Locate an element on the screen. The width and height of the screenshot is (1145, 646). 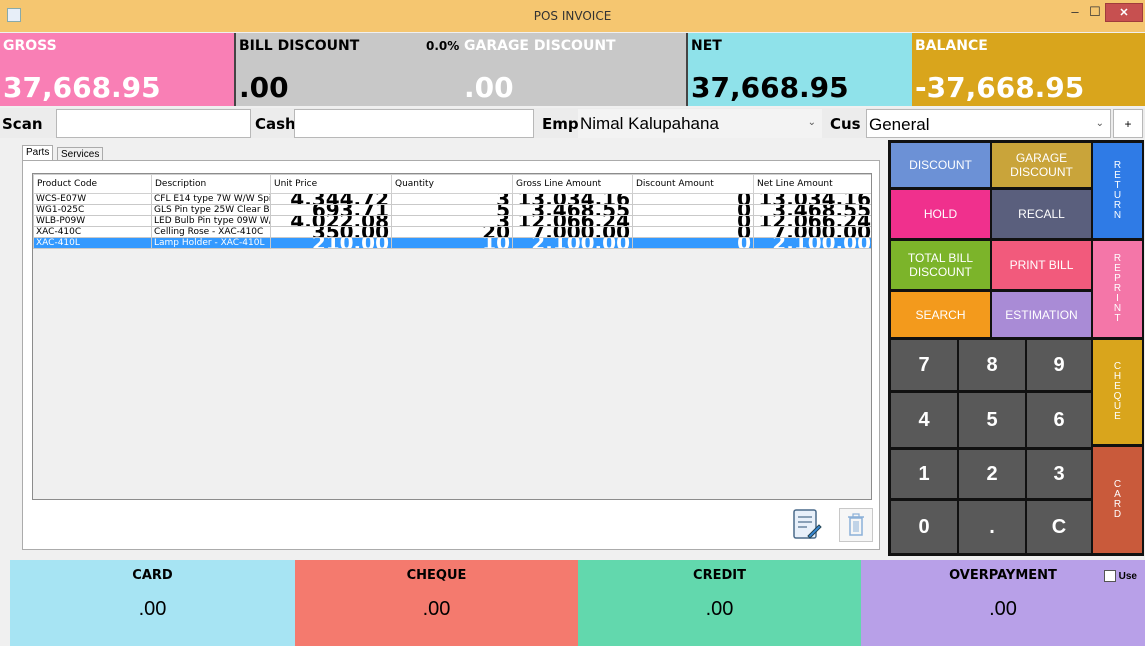
cell-description: Celling Rose - XAC-410C is located at coordinates (211, 232).